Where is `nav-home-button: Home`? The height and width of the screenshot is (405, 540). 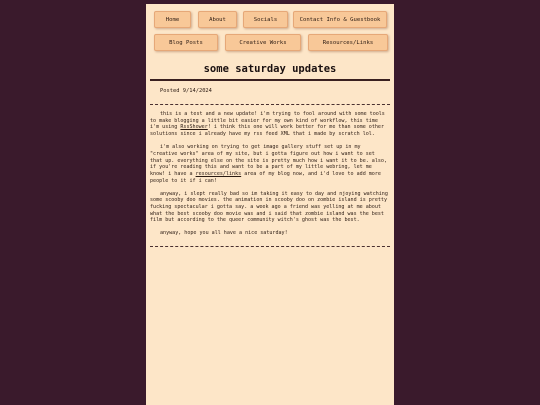
nav-home-button: Home is located at coordinates (172, 19).